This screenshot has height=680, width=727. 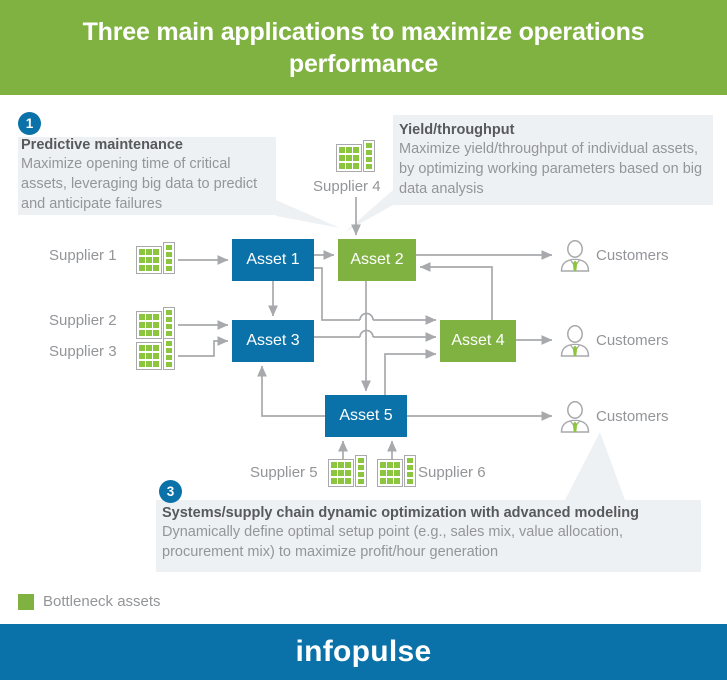 What do you see at coordinates (575, 341) in the screenshot?
I see `customer-2-person-icon` at bounding box center [575, 341].